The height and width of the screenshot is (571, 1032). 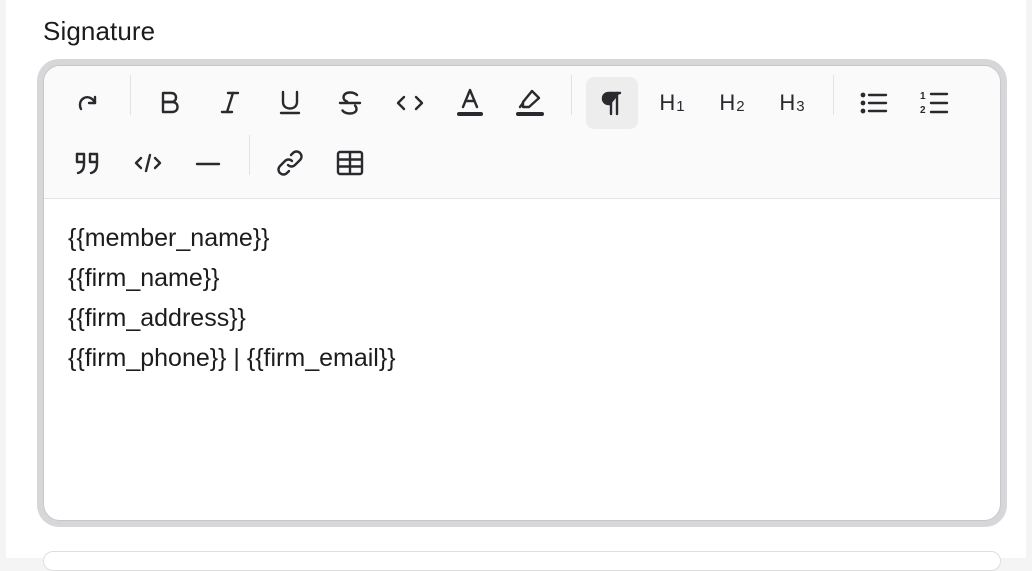 I want to click on blockquote-button, so click(x=88, y=163).